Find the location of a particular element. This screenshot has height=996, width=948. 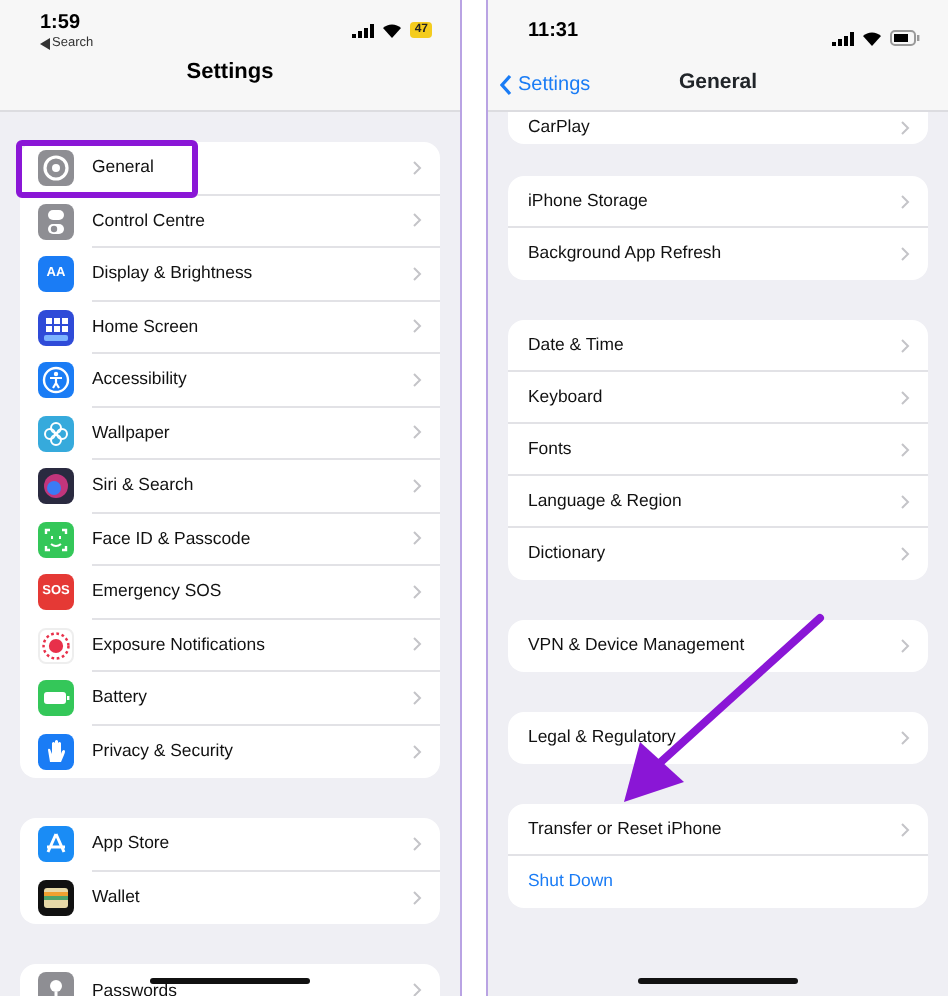

time-text: 11:31 is located at coordinates (553, 32).